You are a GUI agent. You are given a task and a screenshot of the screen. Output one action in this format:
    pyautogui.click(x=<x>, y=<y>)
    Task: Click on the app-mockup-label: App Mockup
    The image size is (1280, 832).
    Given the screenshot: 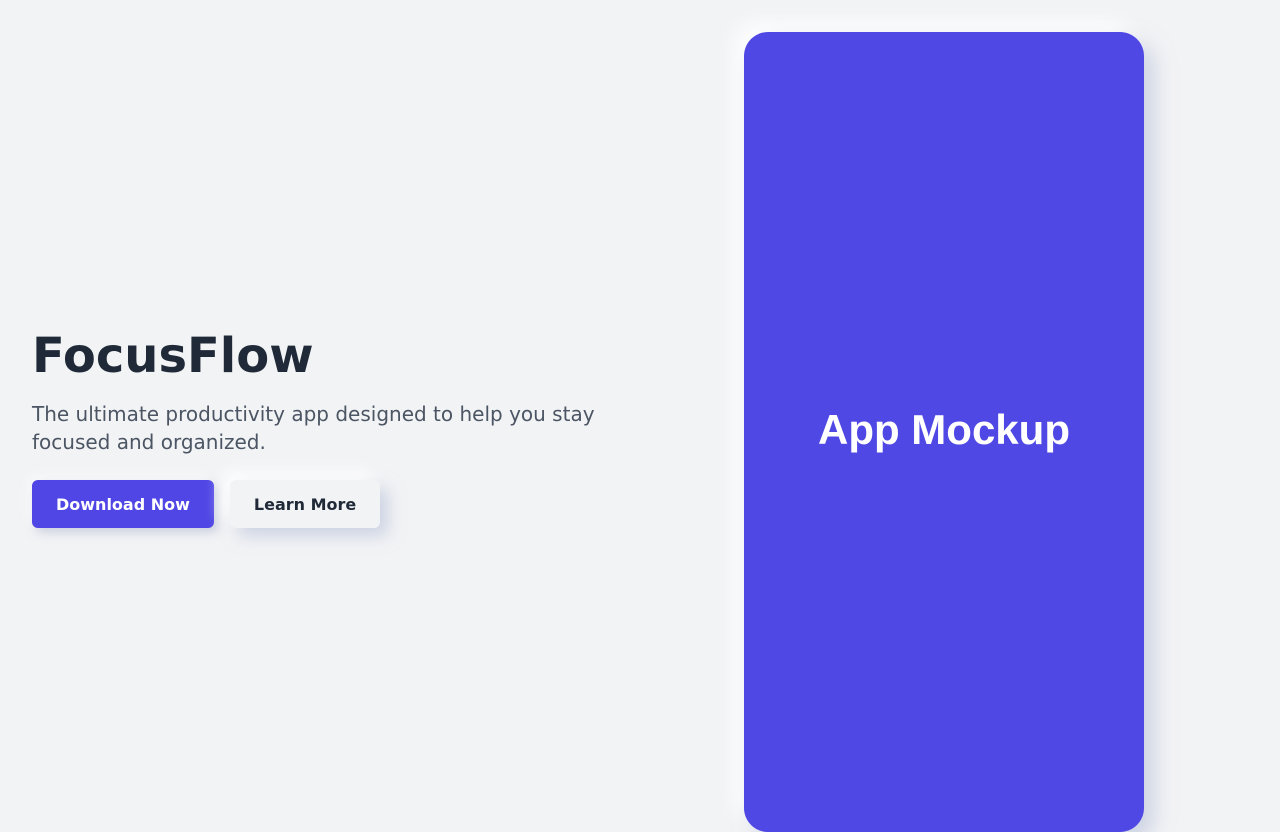 What is the action you would take?
    pyautogui.click(x=944, y=429)
    